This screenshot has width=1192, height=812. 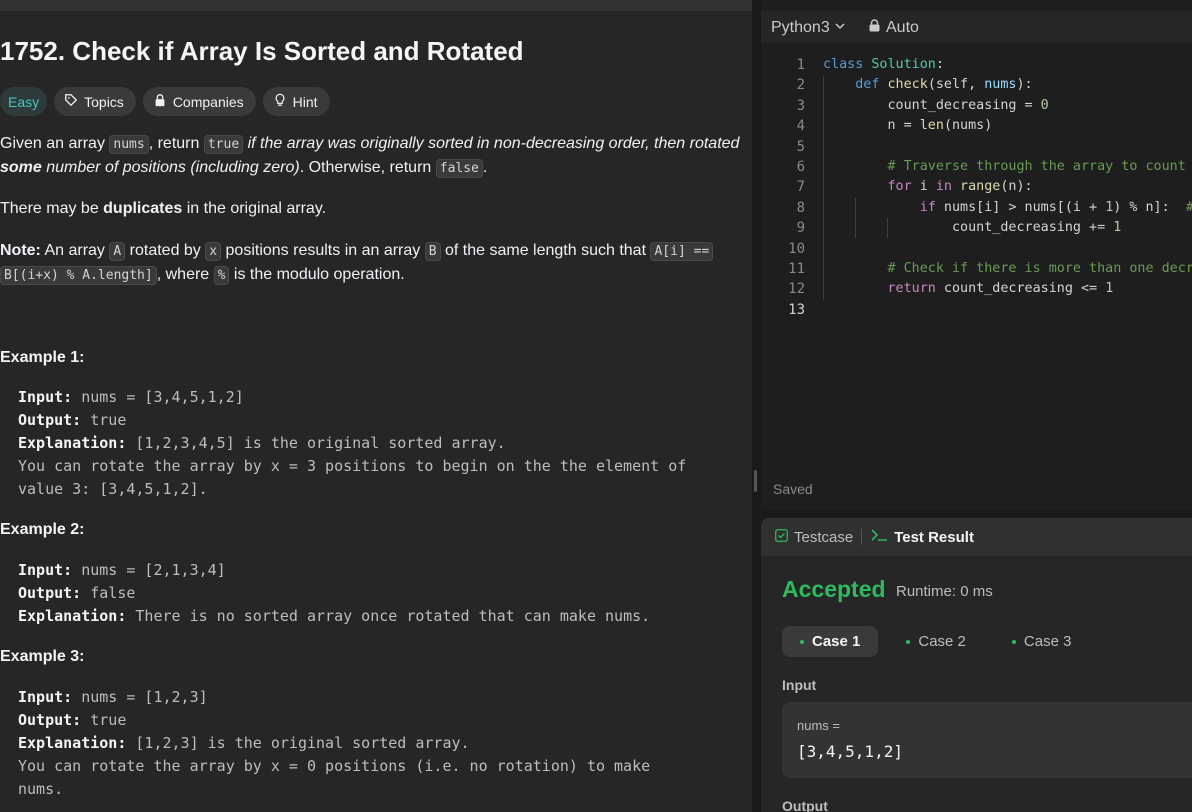 What do you see at coordinates (987, 740) in the screenshot?
I see `input-value-box: nums = [3,4,5,1,2]` at bounding box center [987, 740].